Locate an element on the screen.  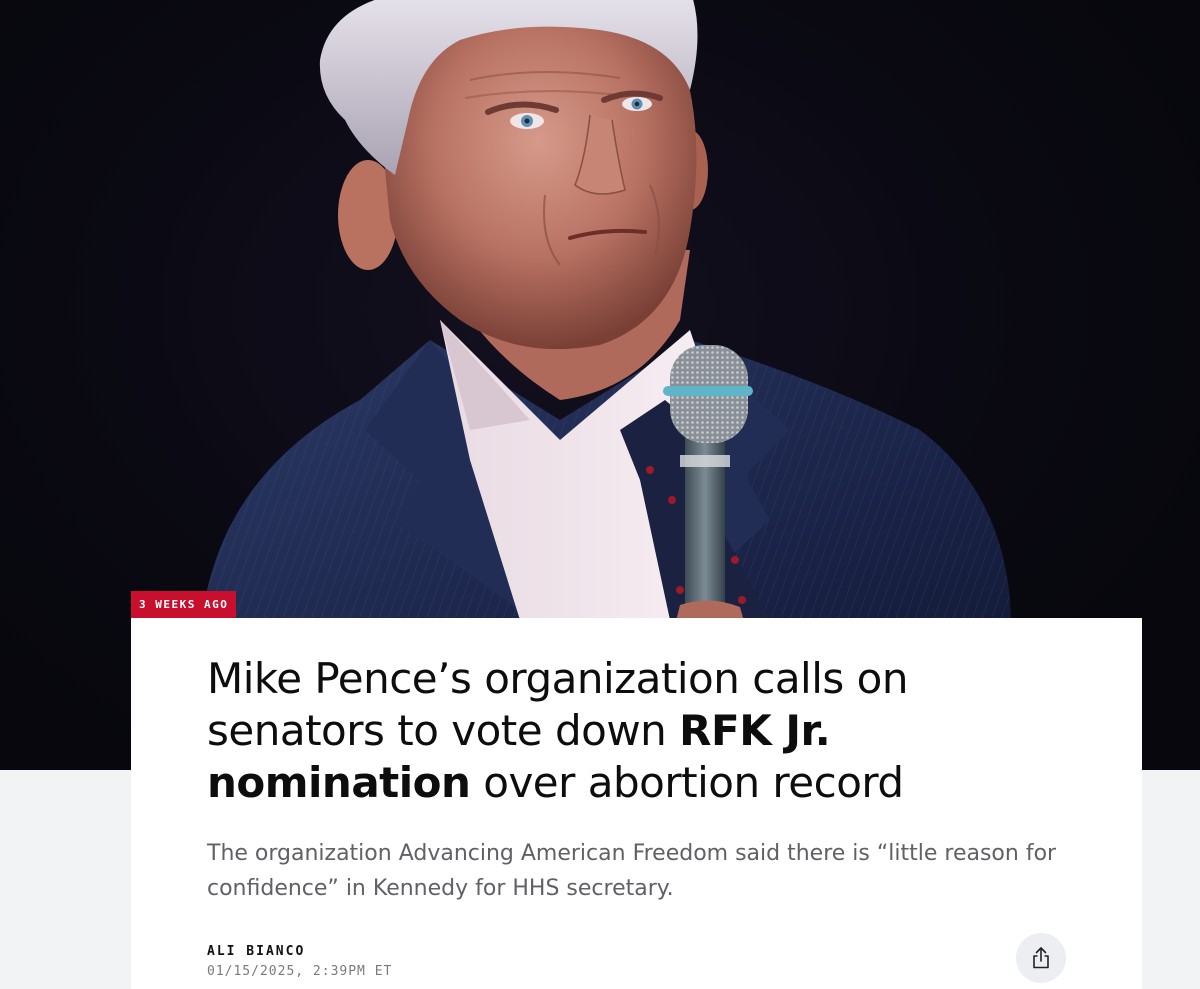
publish-timestamp: 01/15/2025, 2:39PM ET is located at coordinates (300, 971).